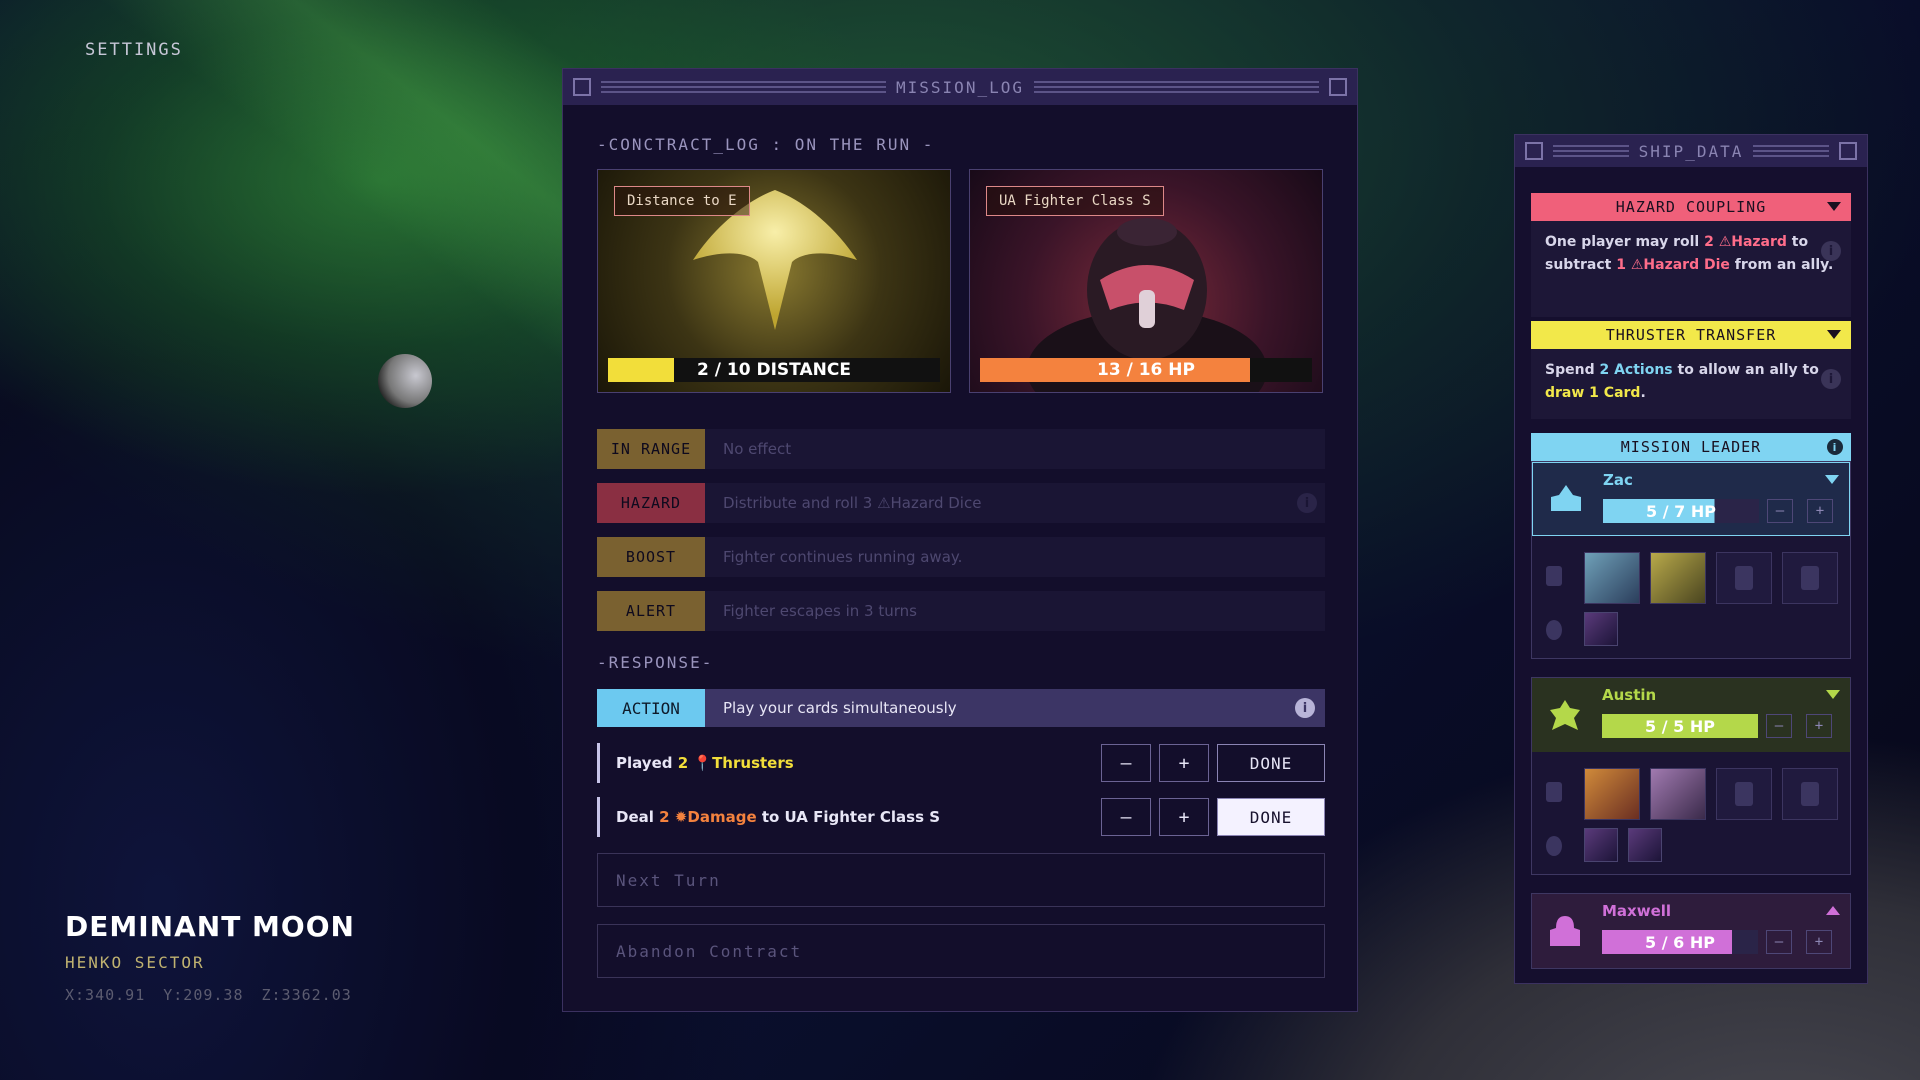 The width and height of the screenshot is (1920, 1080). Describe the element at coordinates (651, 449) in the screenshot. I see `status-label-in-range: IN RANGE` at that location.